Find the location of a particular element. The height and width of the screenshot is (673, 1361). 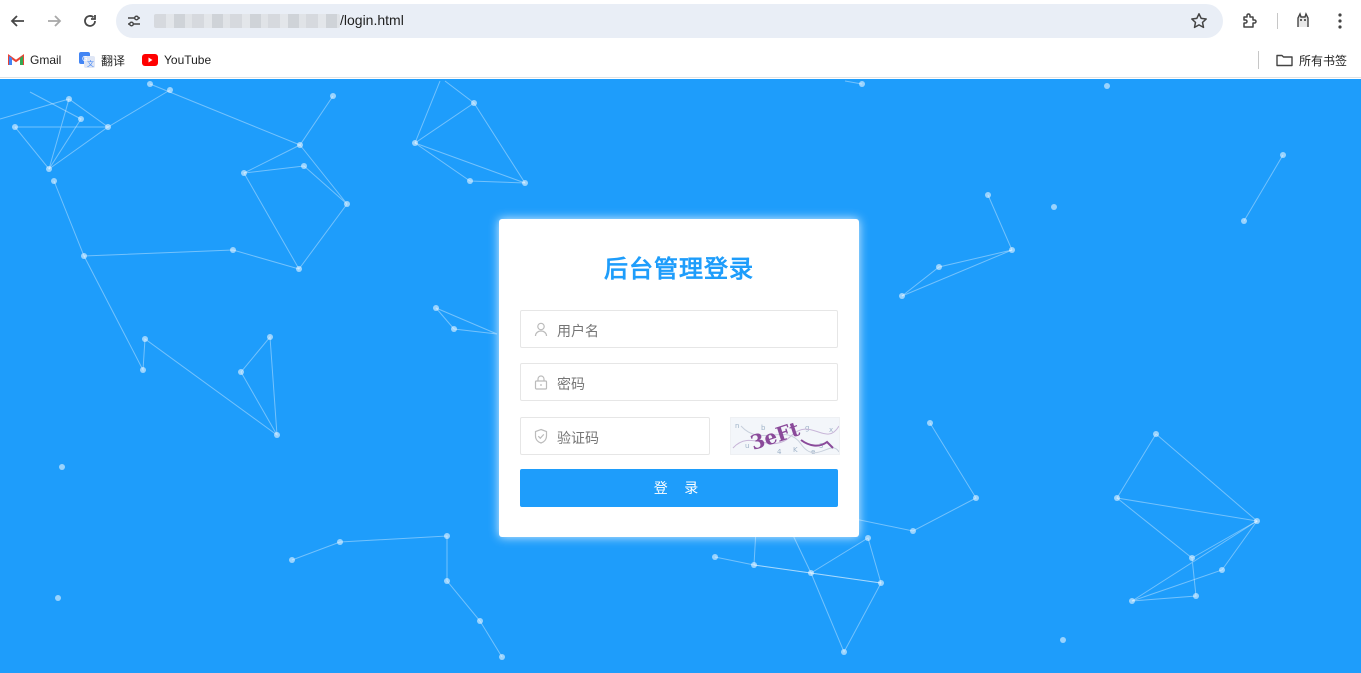

bookmark-translate: G文 翻译 is located at coordinates (102, 60).